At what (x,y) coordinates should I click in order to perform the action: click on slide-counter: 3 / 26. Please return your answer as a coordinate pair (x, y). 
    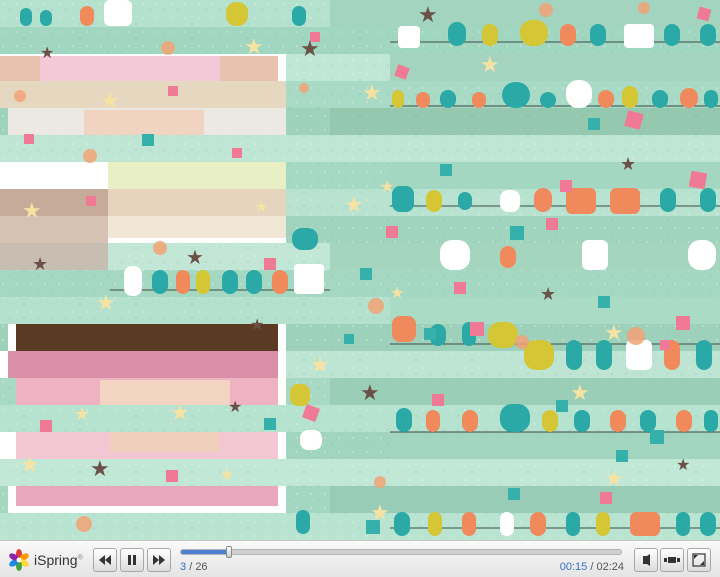
    Looking at the image, I should click on (194, 567).